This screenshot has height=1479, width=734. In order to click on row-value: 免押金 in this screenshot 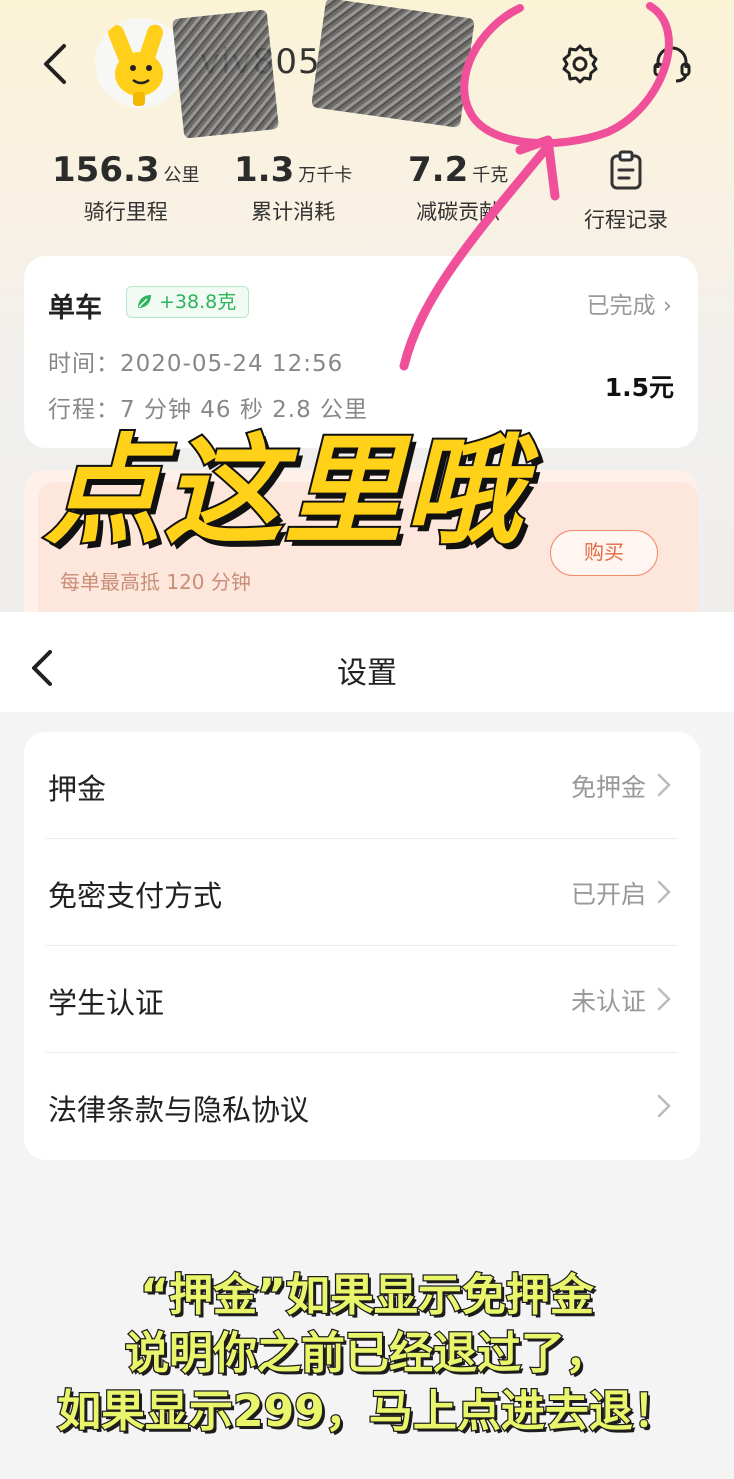, I will do `click(608, 787)`.